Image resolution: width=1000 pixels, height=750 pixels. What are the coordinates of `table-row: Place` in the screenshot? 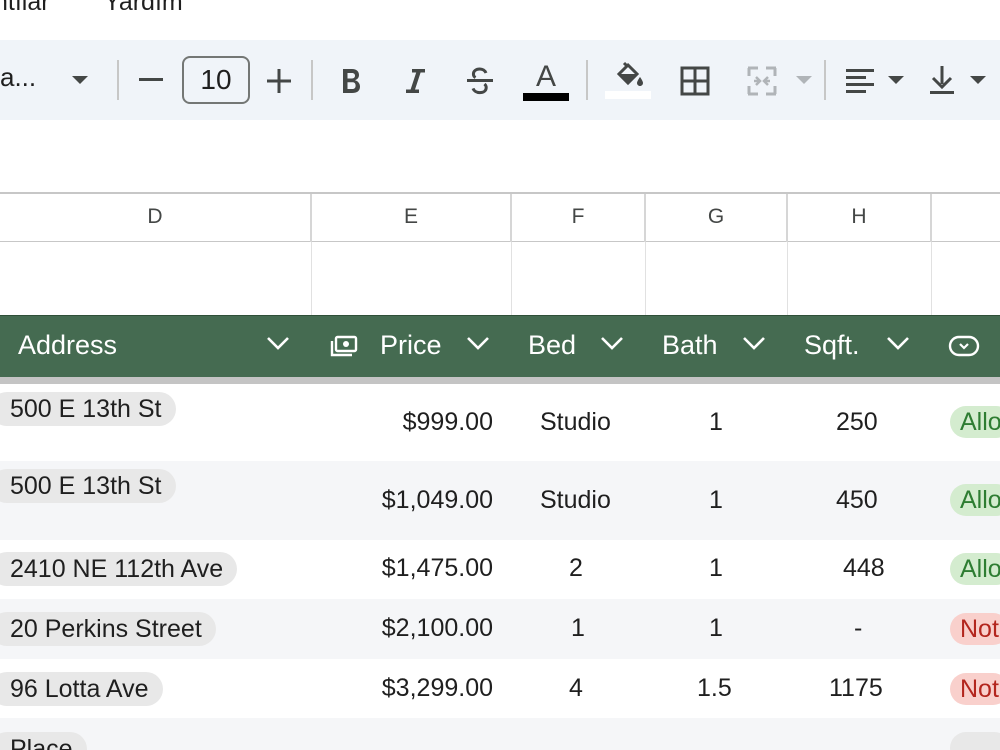 It's located at (500, 734).